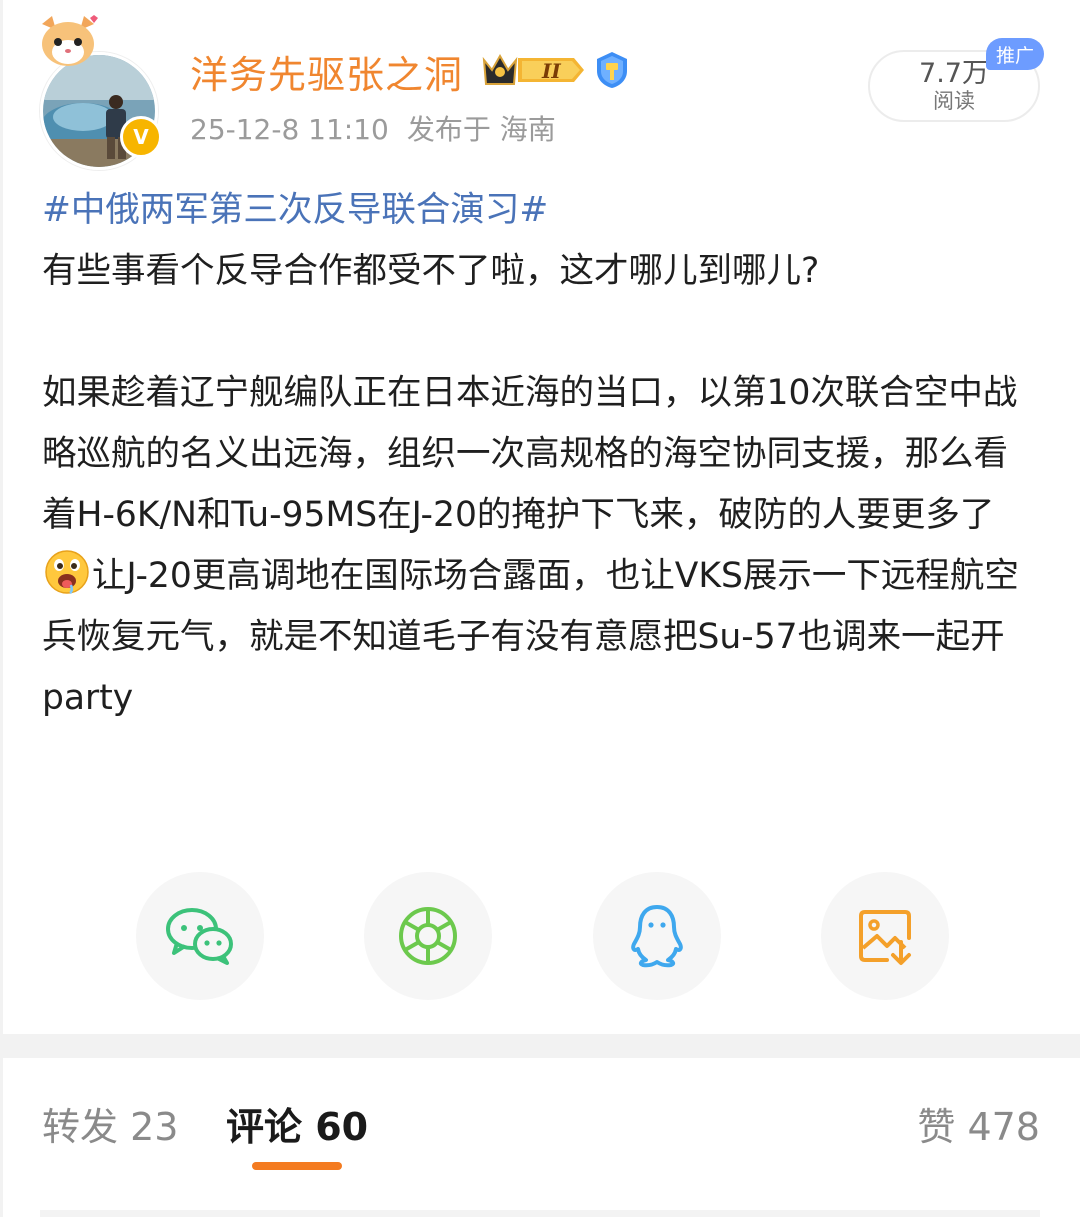 The height and width of the screenshot is (1217, 1080). I want to click on member-crown-badge: II, so click(533, 70).